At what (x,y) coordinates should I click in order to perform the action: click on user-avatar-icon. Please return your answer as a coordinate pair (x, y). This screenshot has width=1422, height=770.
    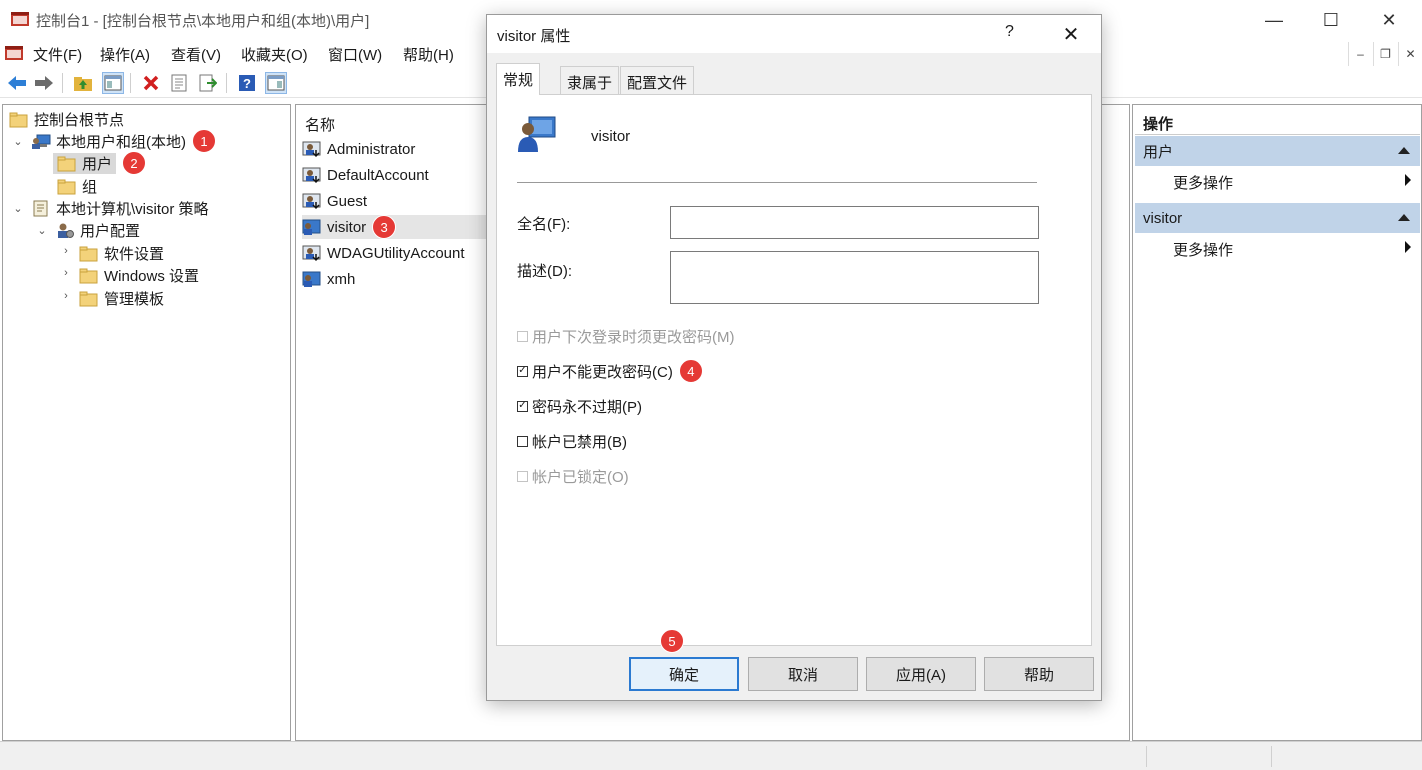
    Looking at the image, I should click on (537, 134).